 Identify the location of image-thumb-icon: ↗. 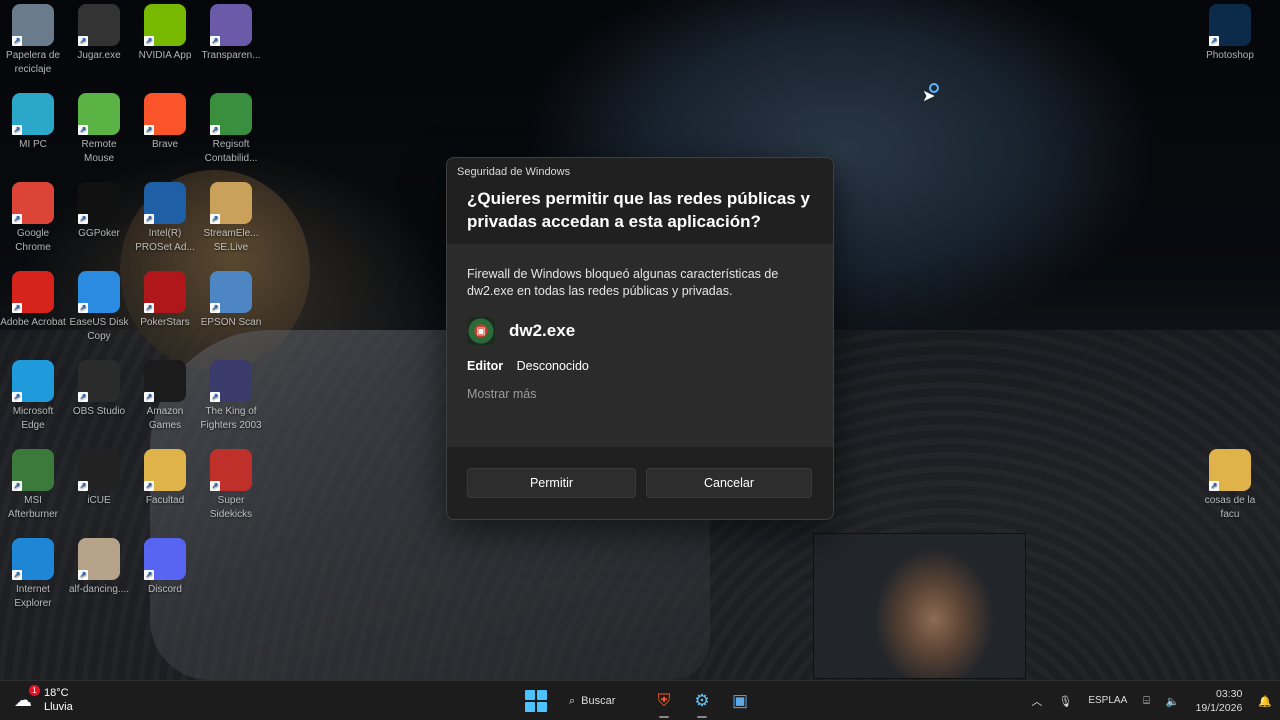
(99, 559).